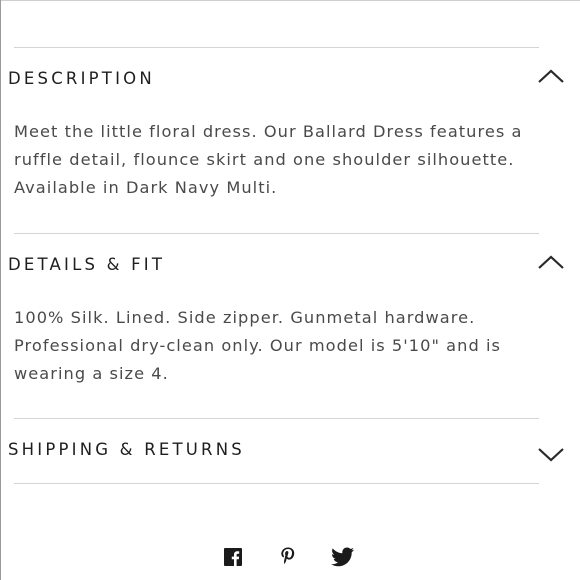 The width and height of the screenshot is (580, 580). Describe the element at coordinates (290, 450) in the screenshot. I see `shipping-returns-header: SHIPPING & RETURNS` at that location.